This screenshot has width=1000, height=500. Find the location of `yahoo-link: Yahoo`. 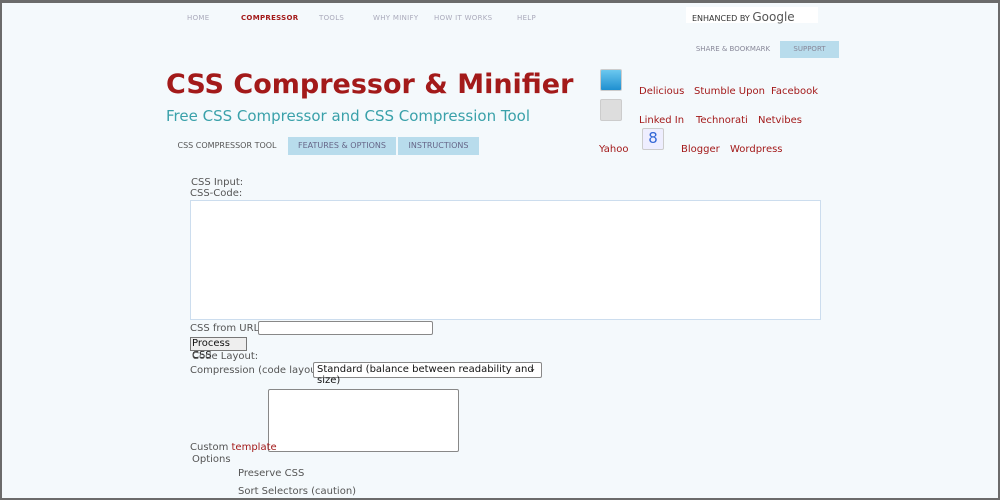

yahoo-link: Yahoo is located at coordinates (613, 149).